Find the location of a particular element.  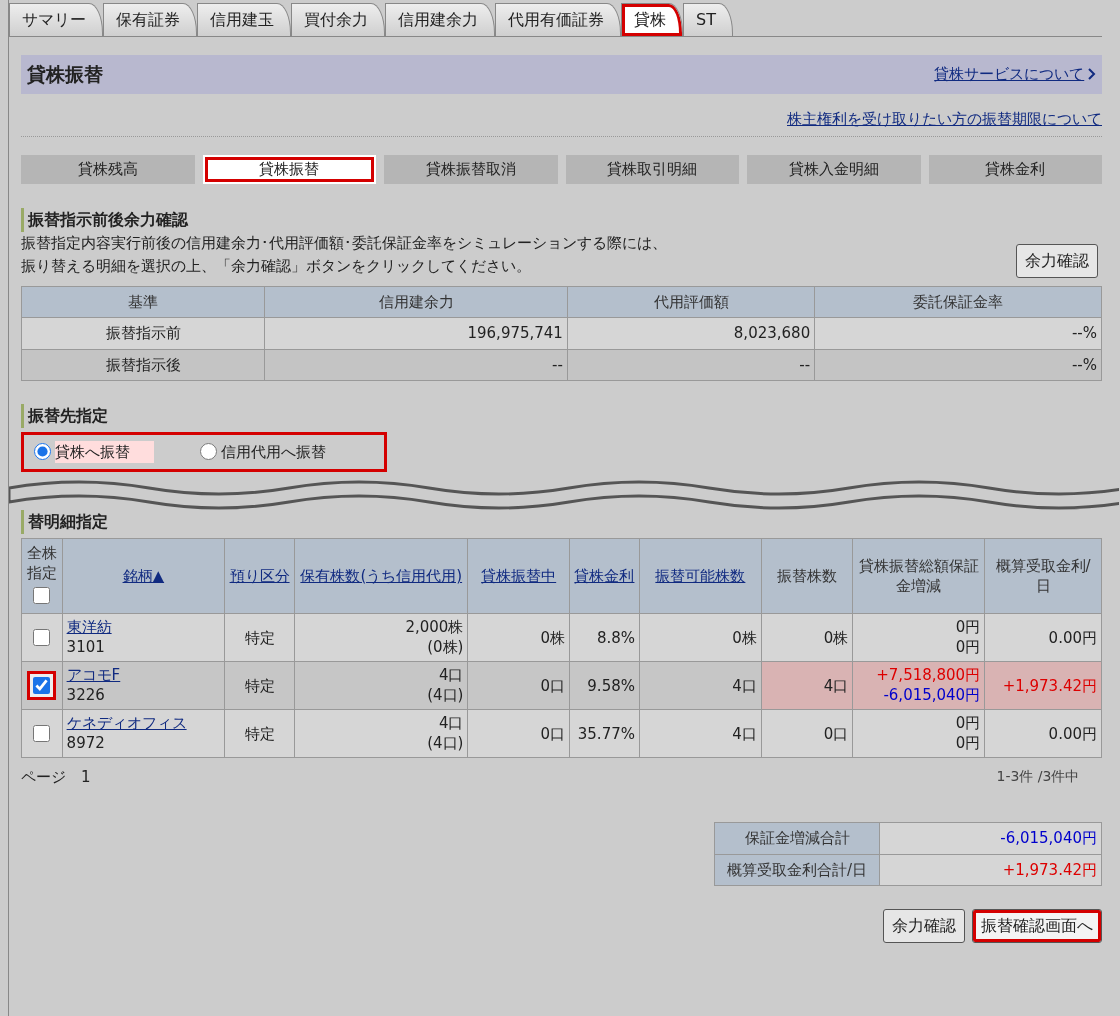

tab: 保有証券 is located at coordinates (150, 19).